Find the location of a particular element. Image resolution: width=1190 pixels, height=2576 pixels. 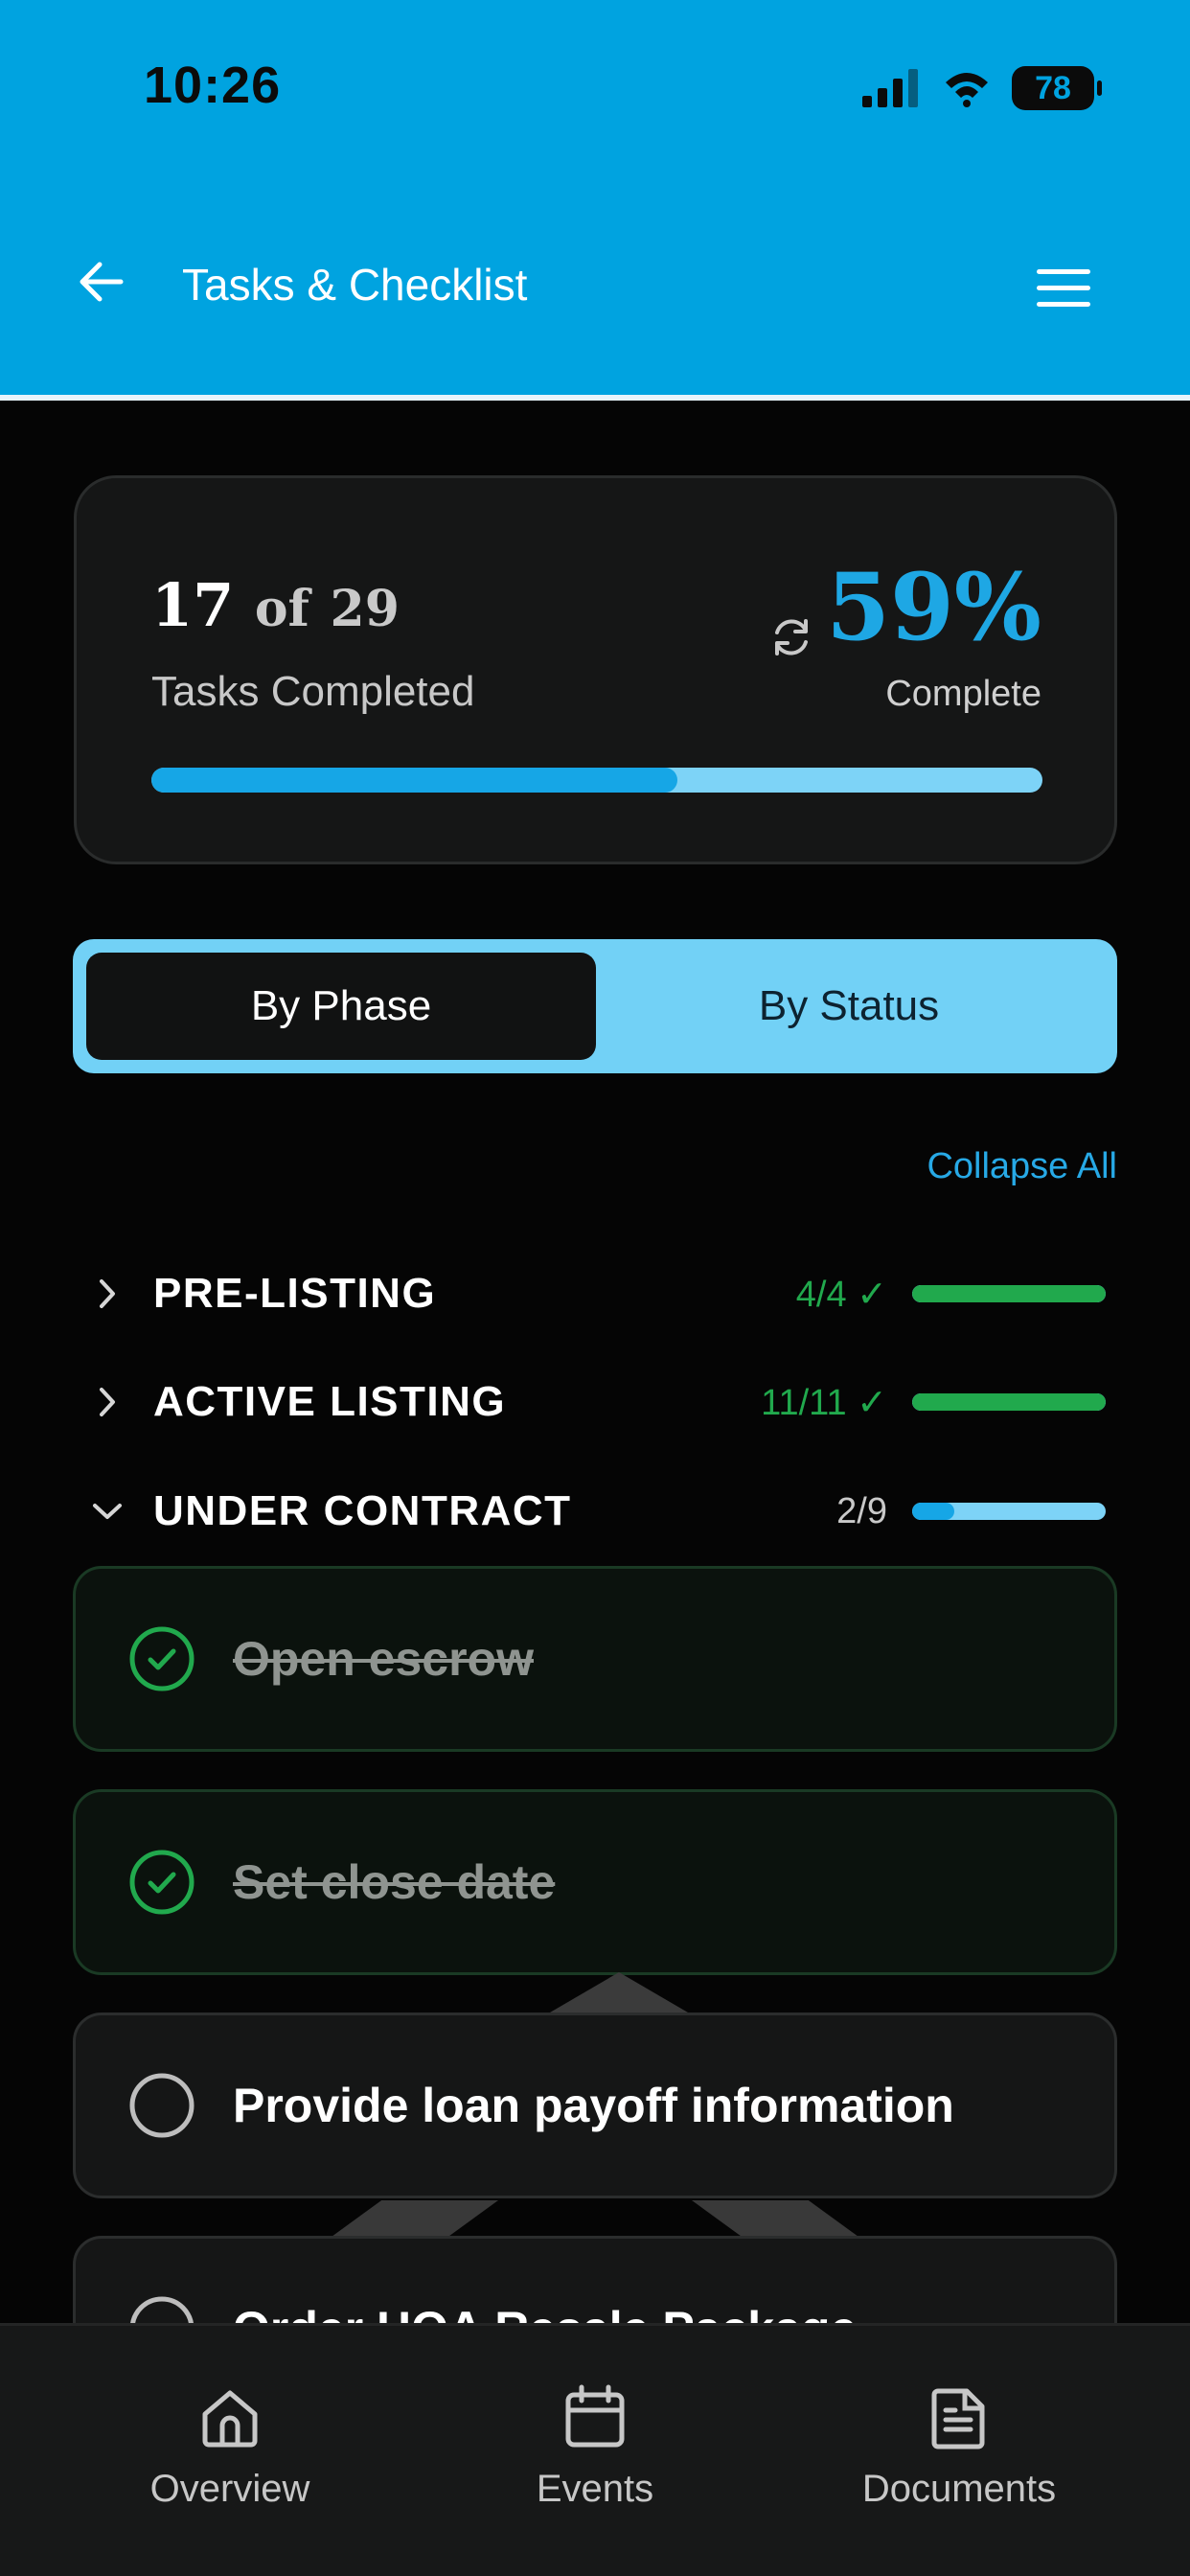

document-icon is located at coordinates (958, 2419).